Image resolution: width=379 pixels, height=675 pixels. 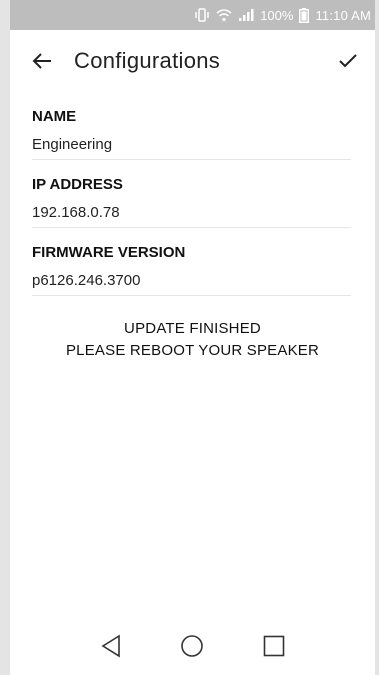 I want to click on left-bezel, so click(x=5, y=337).